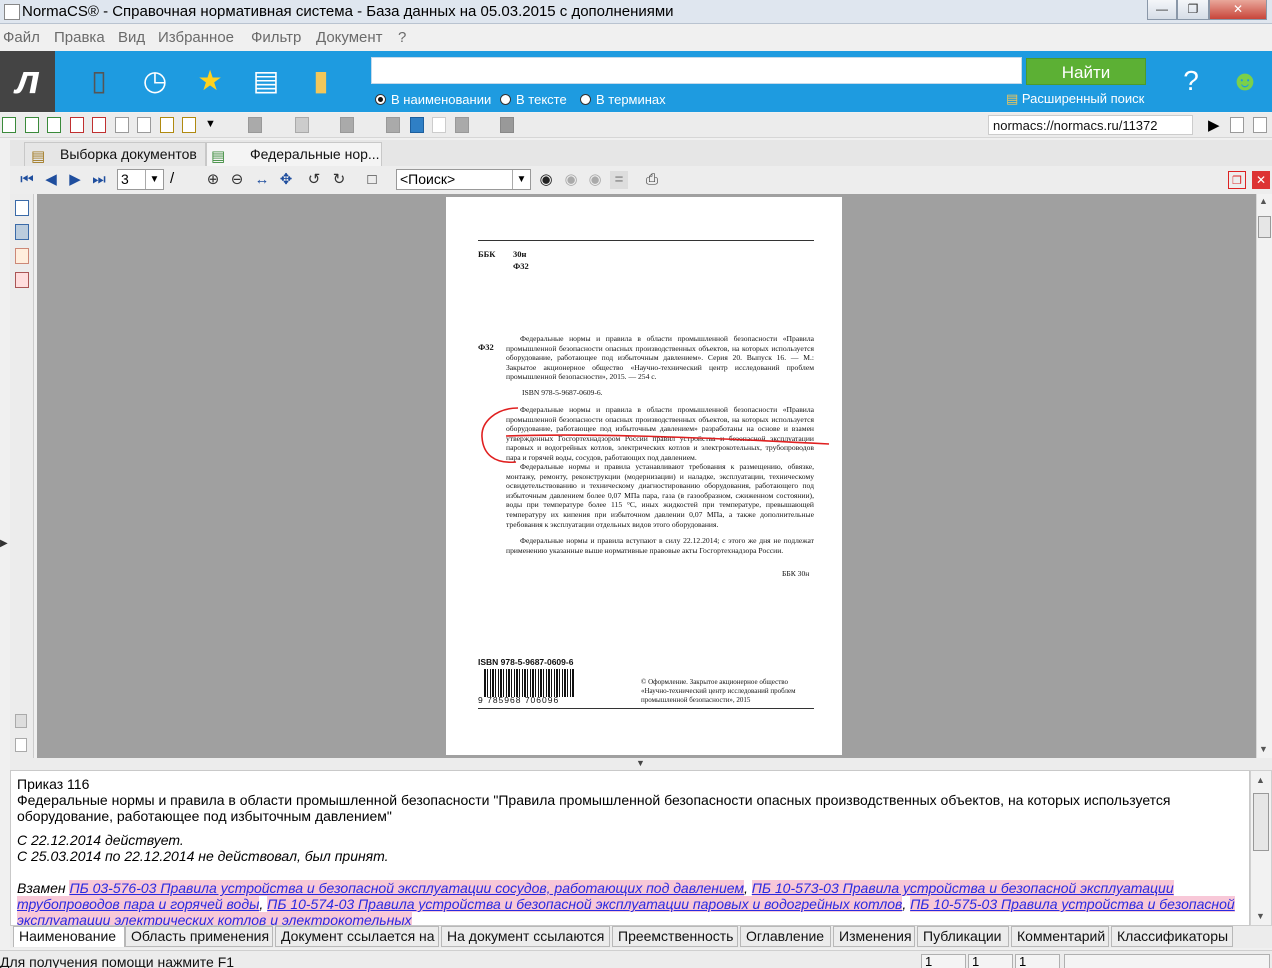  I want to click on favorites-star-icon: ★, so click(210, 81).